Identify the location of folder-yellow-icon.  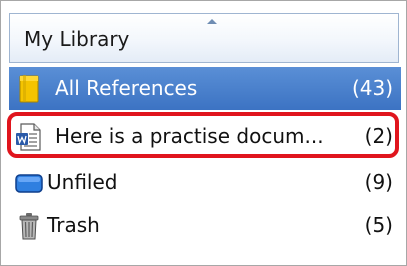
(29, 89).